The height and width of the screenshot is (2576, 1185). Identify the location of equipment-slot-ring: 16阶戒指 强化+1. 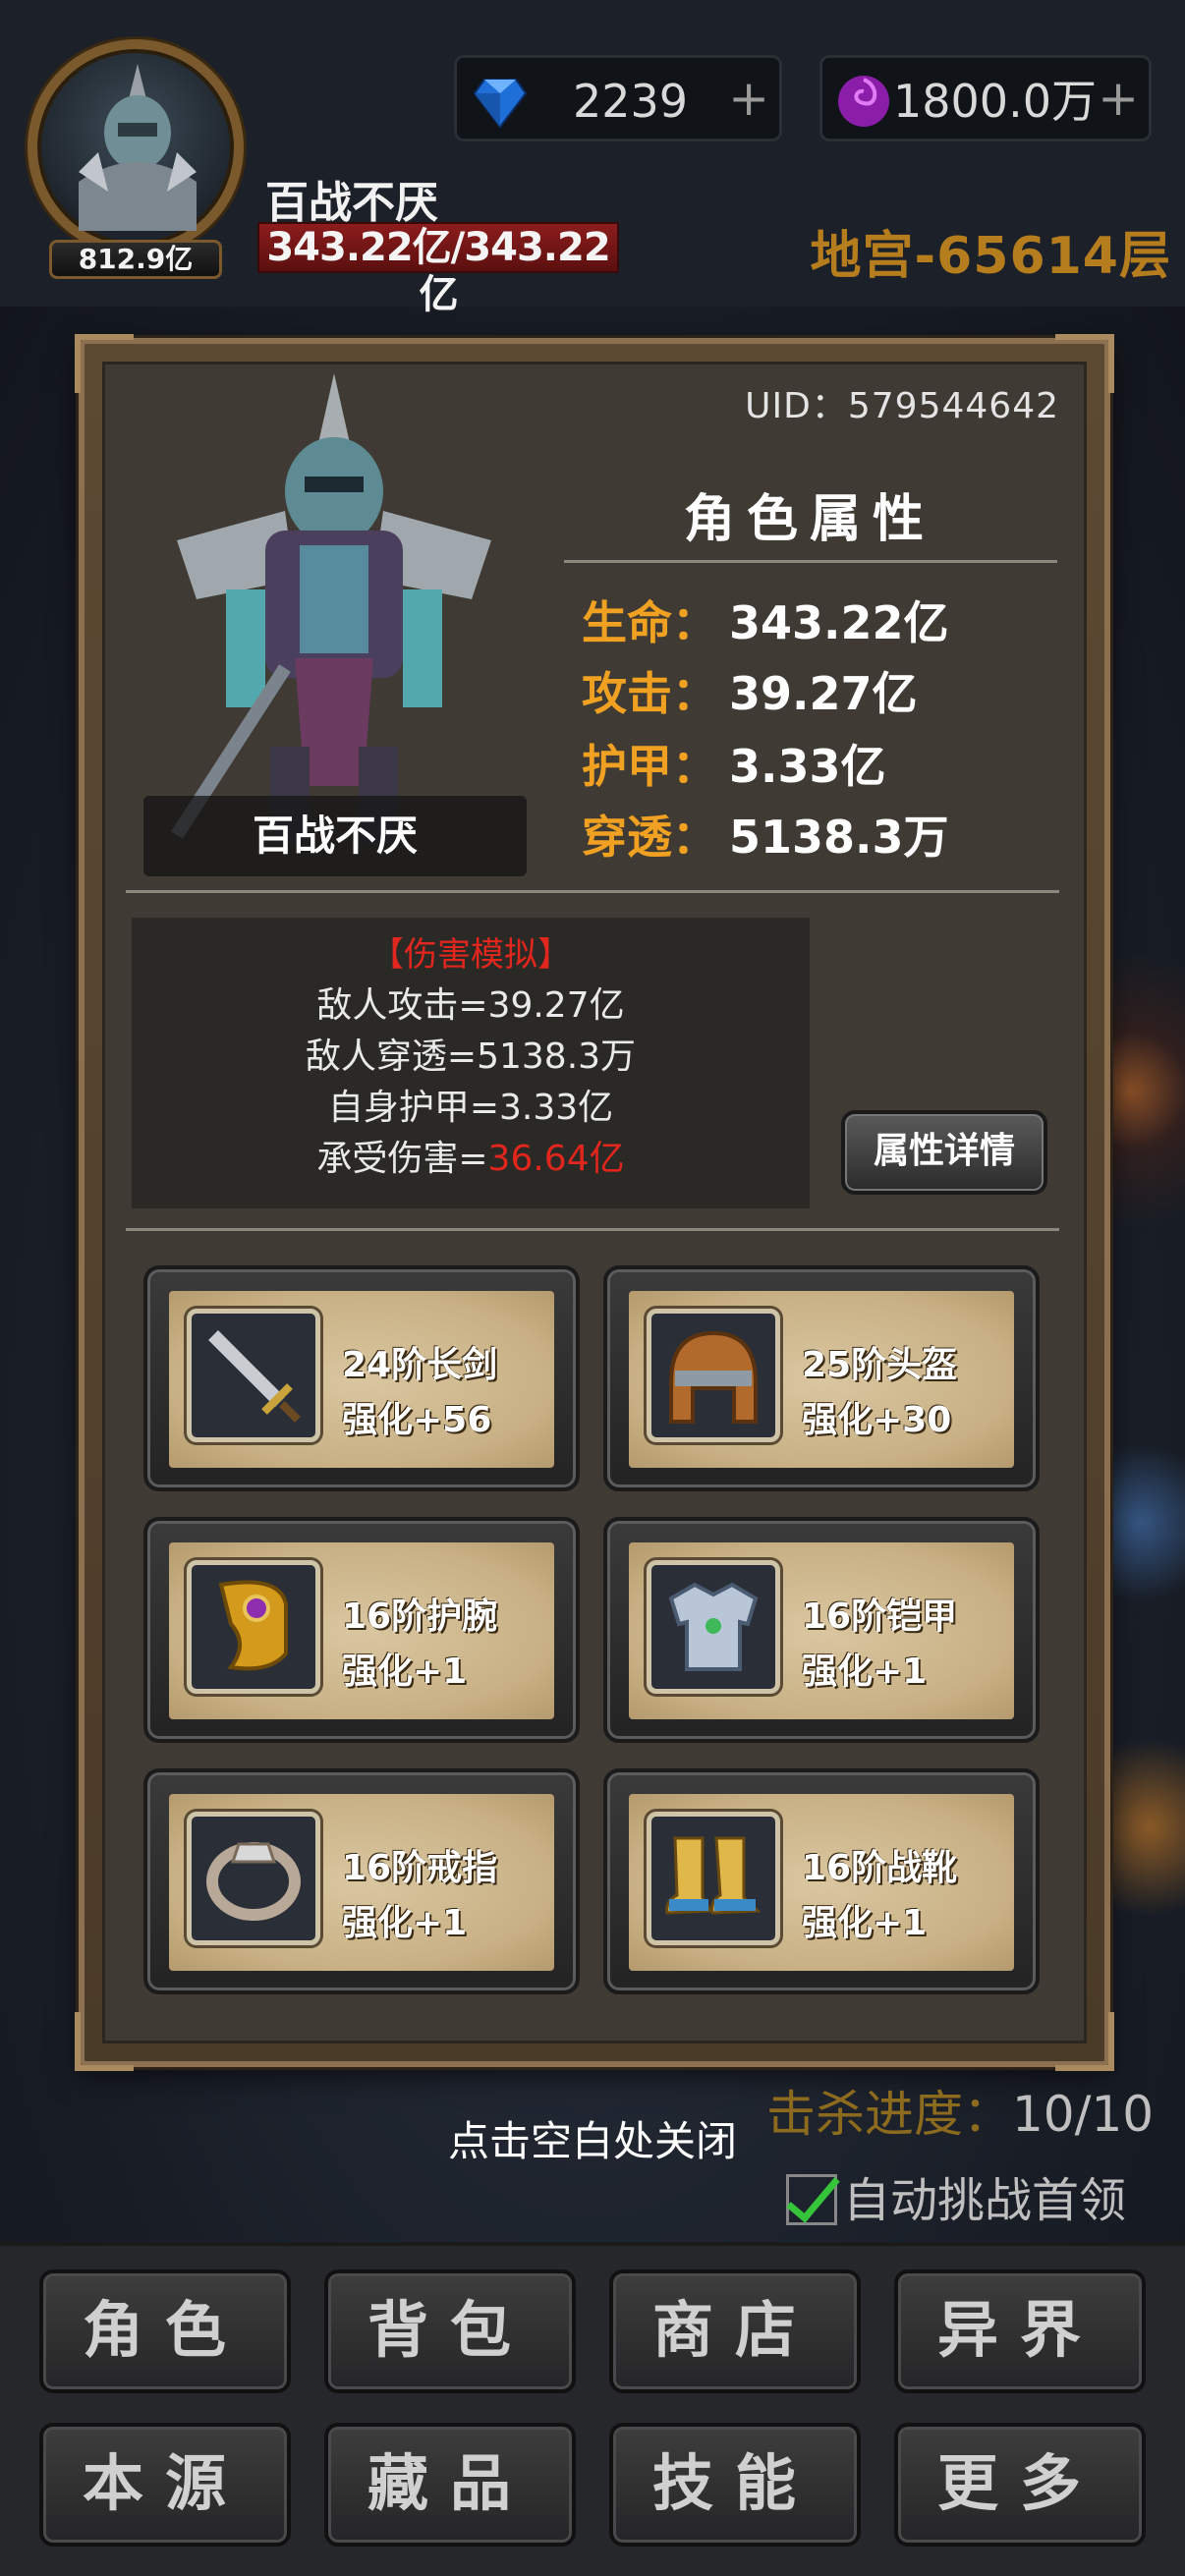
(362, 1881).